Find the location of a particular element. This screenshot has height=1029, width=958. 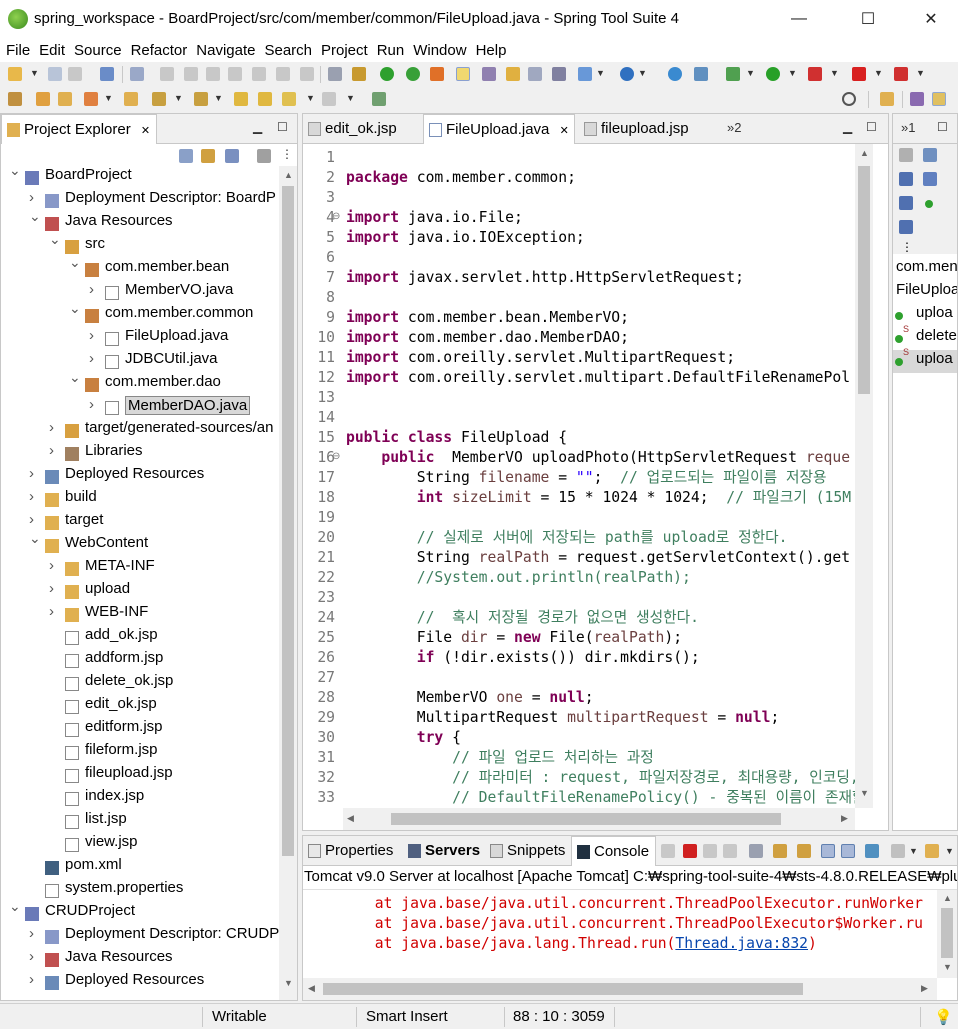

outline-package: com.men is located at coordinates (926, 266).